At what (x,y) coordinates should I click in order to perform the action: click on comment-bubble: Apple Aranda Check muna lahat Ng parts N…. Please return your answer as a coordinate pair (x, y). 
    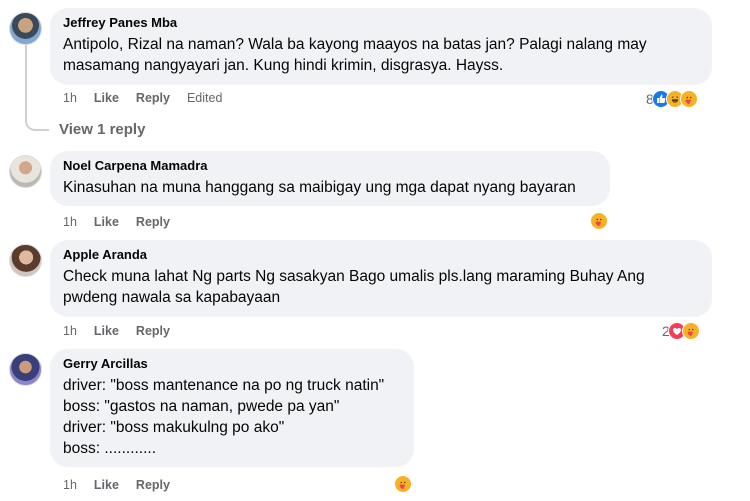
    Looking at the image, I should click on (381, 278).